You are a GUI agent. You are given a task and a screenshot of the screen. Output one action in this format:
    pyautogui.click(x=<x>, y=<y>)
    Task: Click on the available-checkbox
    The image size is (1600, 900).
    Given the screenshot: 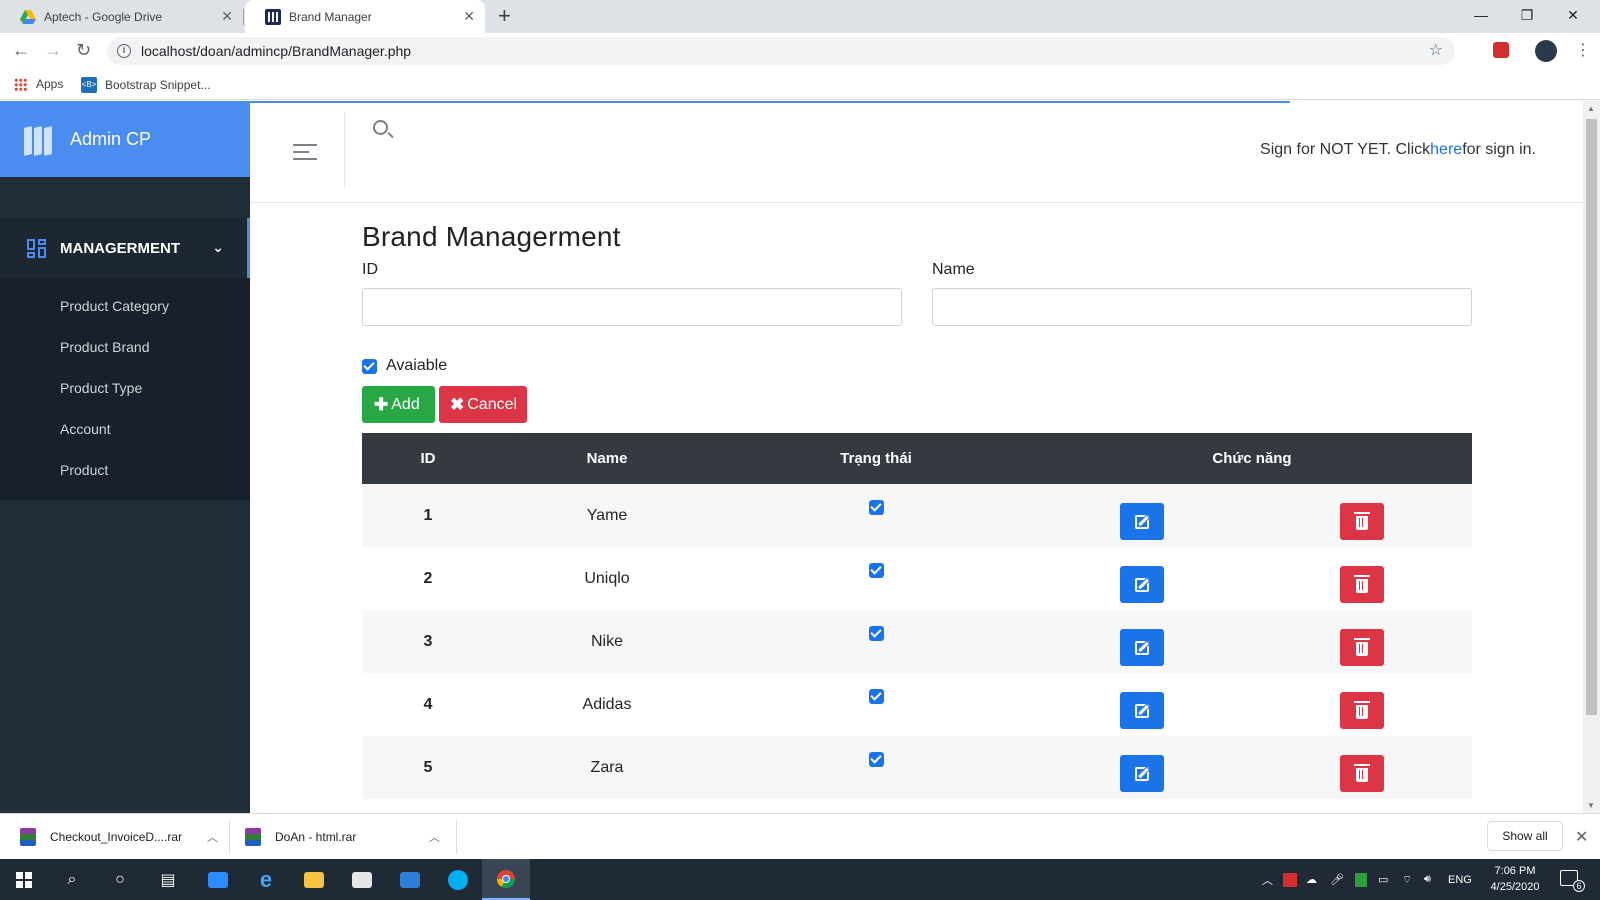 What is the action you would take?
    pyautogui.click(x=369, y=366)
    